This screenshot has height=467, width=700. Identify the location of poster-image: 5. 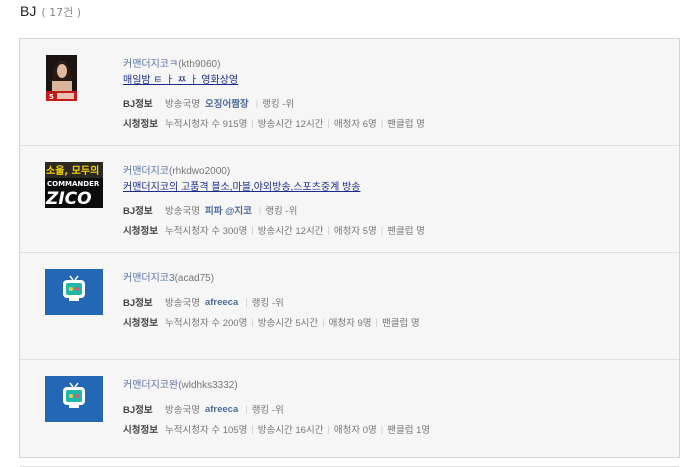
(61, 78).